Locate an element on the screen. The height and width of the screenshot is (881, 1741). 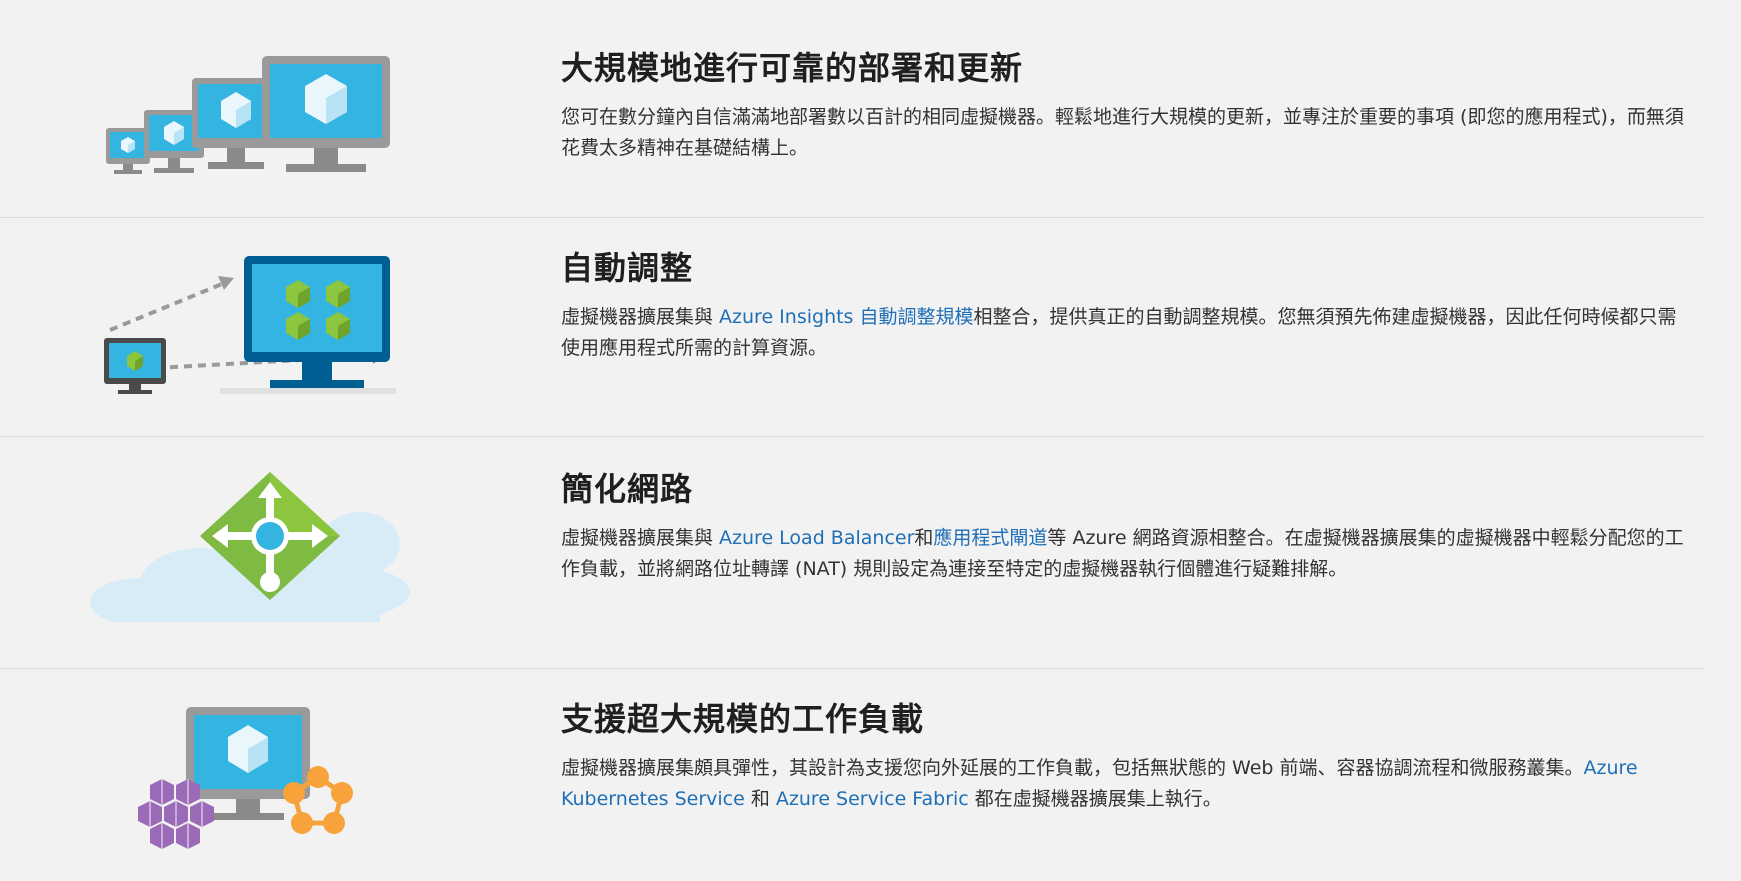
azure-service-fabric-link: Azure Service Fabric is located at coordinates (872, 799).